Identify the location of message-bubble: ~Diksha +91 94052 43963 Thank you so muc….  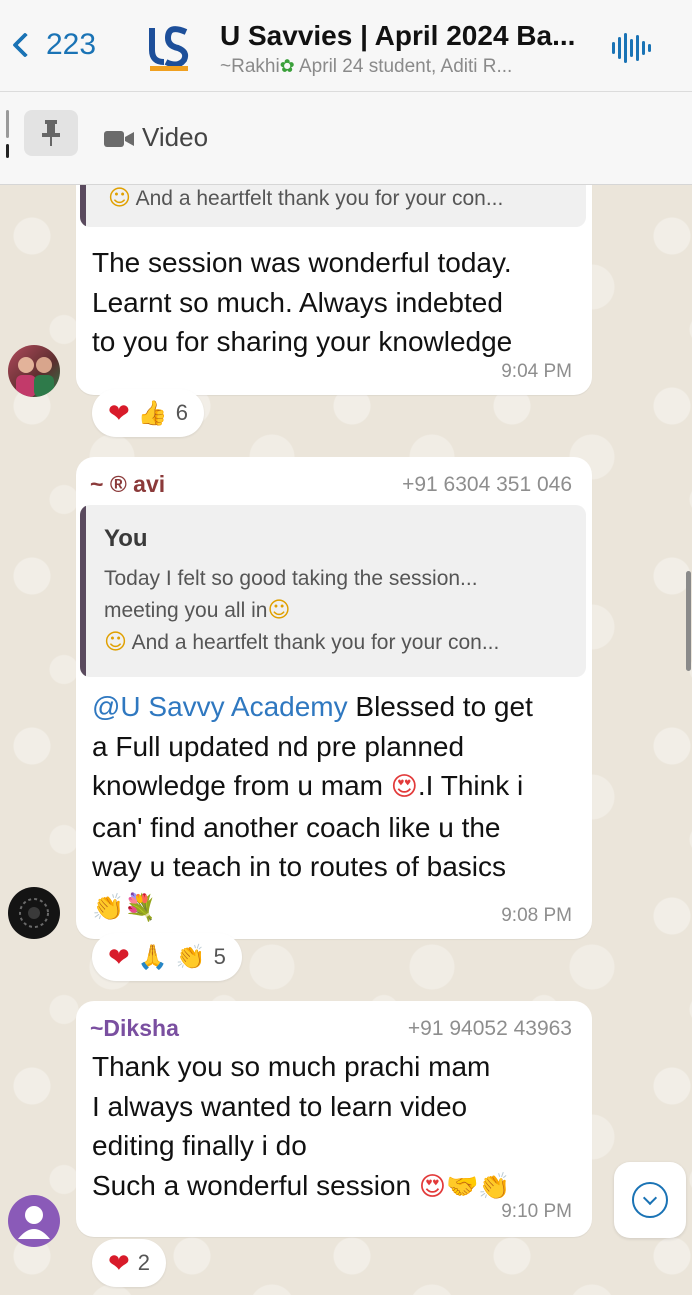
(334, 1119).